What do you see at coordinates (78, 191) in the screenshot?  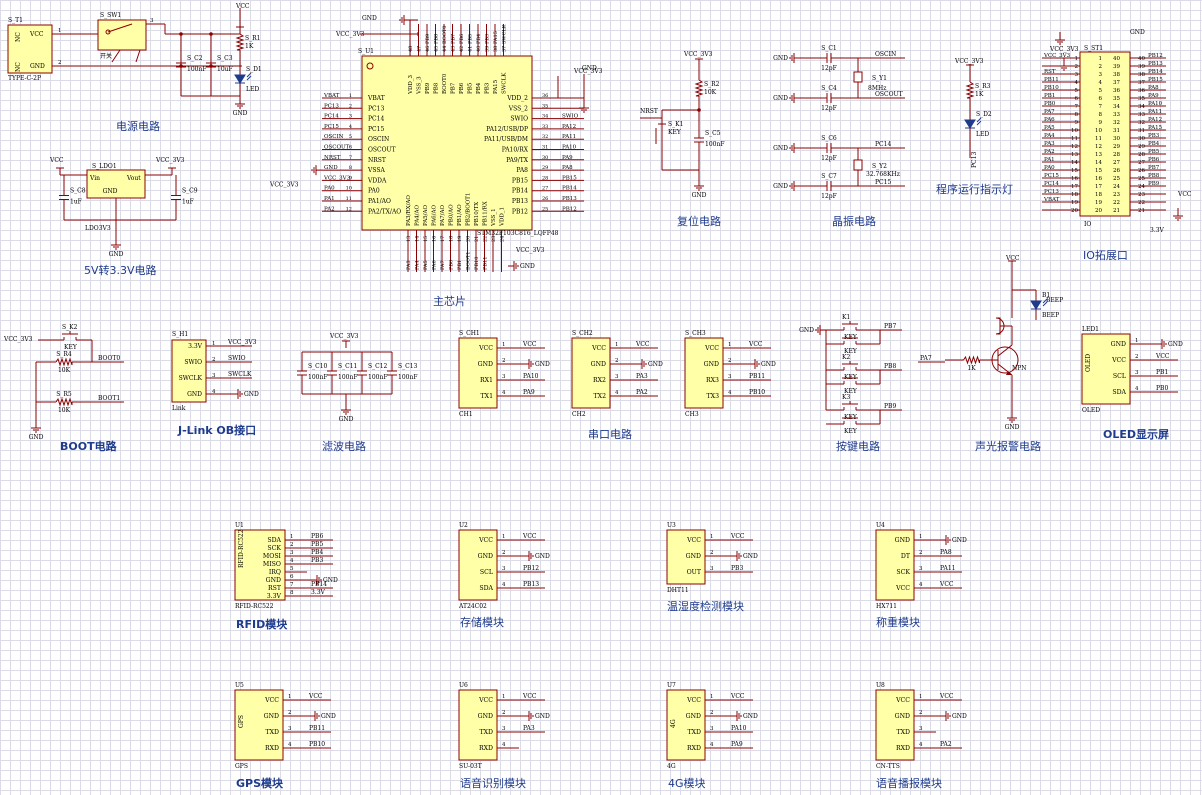 I see `capacitor-ref: S_C8` at bounding box center [78, 191].